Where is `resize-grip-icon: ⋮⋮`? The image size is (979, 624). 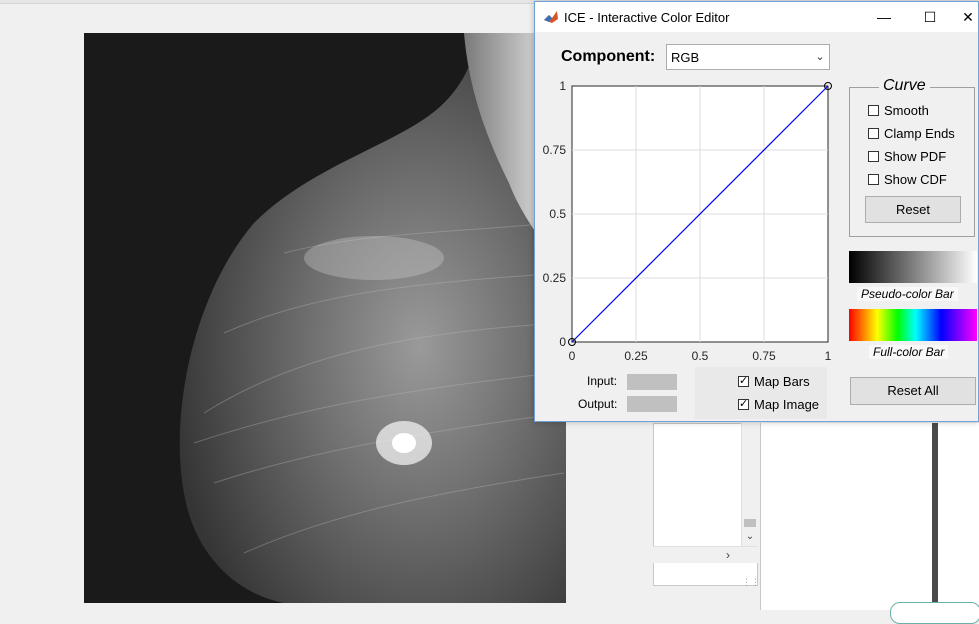 resize-grip-icon: ⋮⋮ is located at coordinates (751, 582).